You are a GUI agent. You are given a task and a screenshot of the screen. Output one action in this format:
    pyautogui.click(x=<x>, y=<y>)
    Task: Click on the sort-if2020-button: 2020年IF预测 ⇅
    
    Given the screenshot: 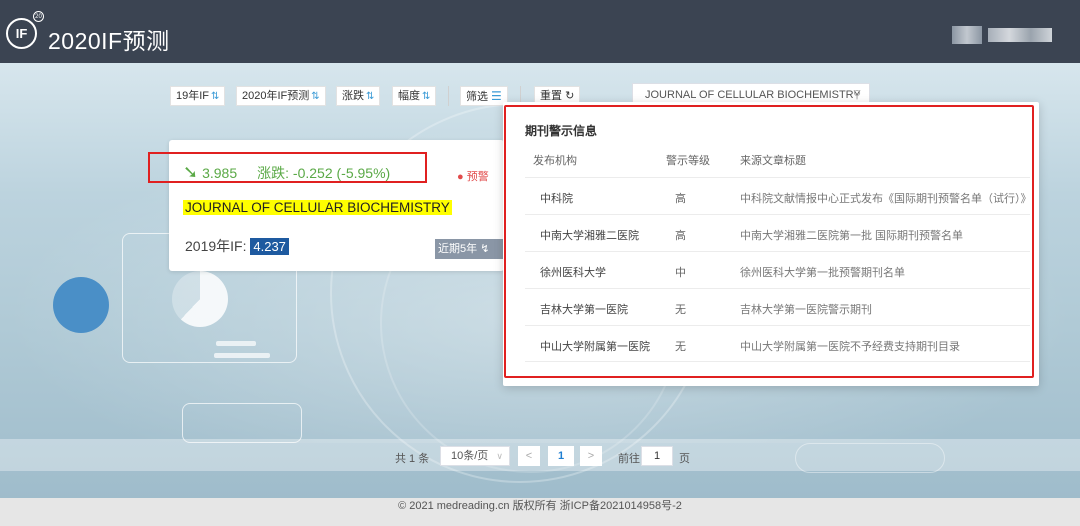 What is the action you would take?
    pyautogui.click(x=281, y=96)
    